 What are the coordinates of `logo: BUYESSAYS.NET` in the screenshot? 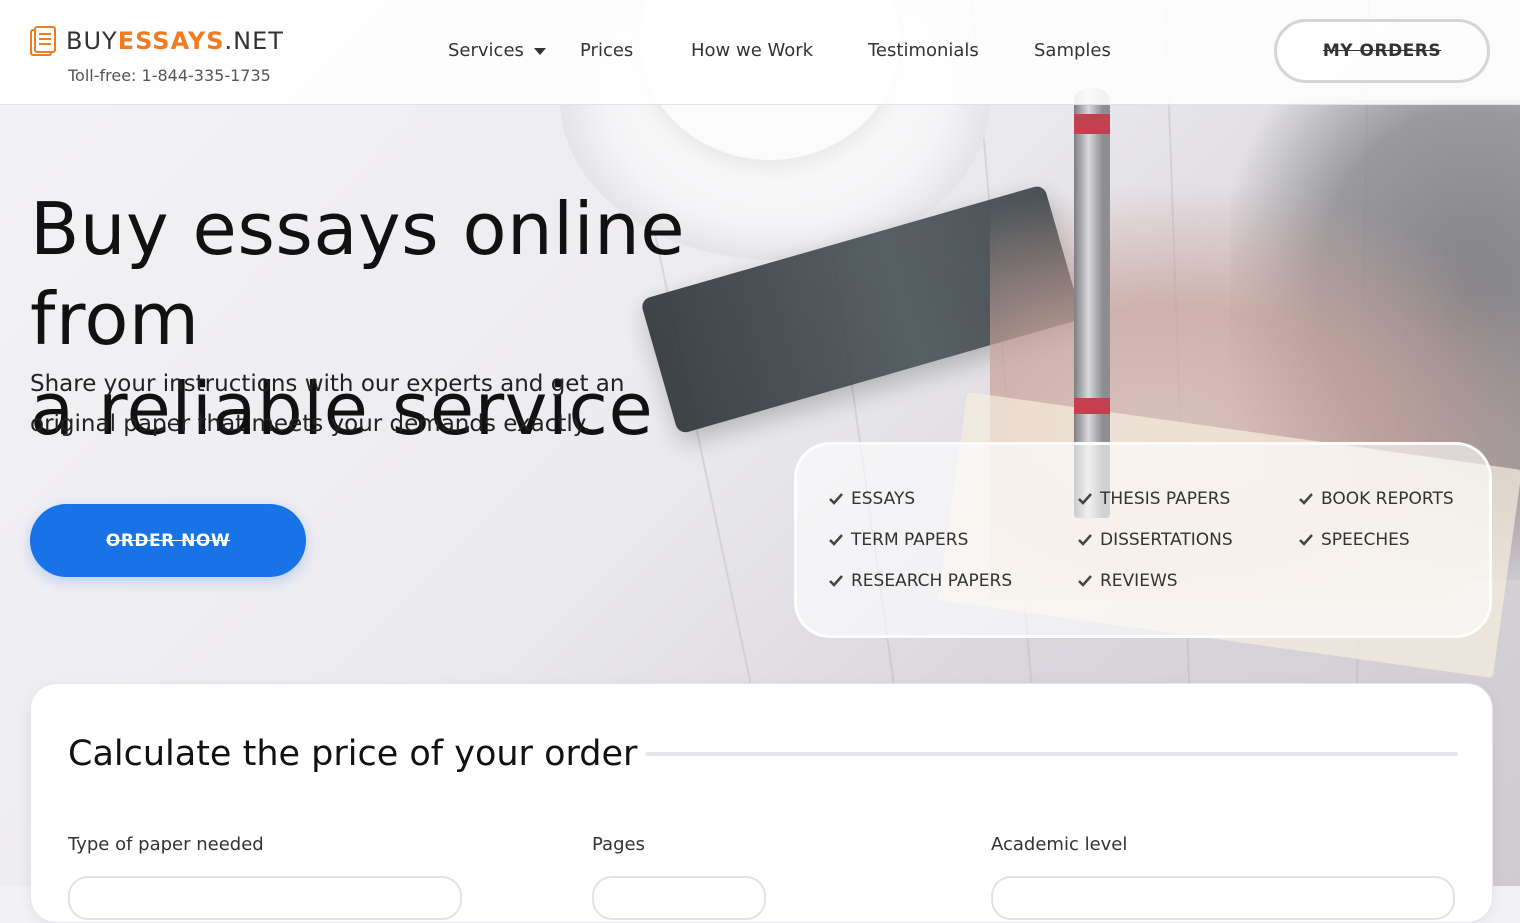 It's located at (157, 41).